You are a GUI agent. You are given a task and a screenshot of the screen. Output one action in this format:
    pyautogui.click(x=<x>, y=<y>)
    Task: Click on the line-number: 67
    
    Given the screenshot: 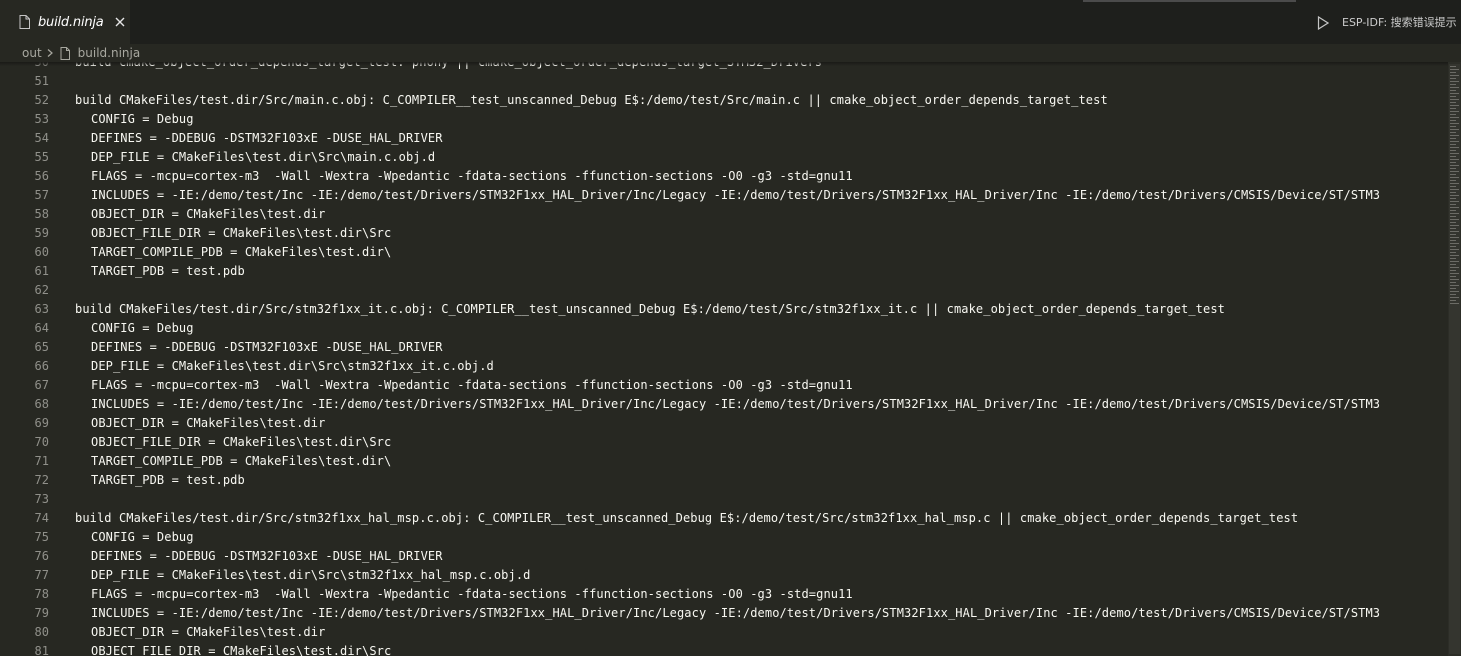 What is the action you would take?
    pyautogui.click(x=41, y=385)
    